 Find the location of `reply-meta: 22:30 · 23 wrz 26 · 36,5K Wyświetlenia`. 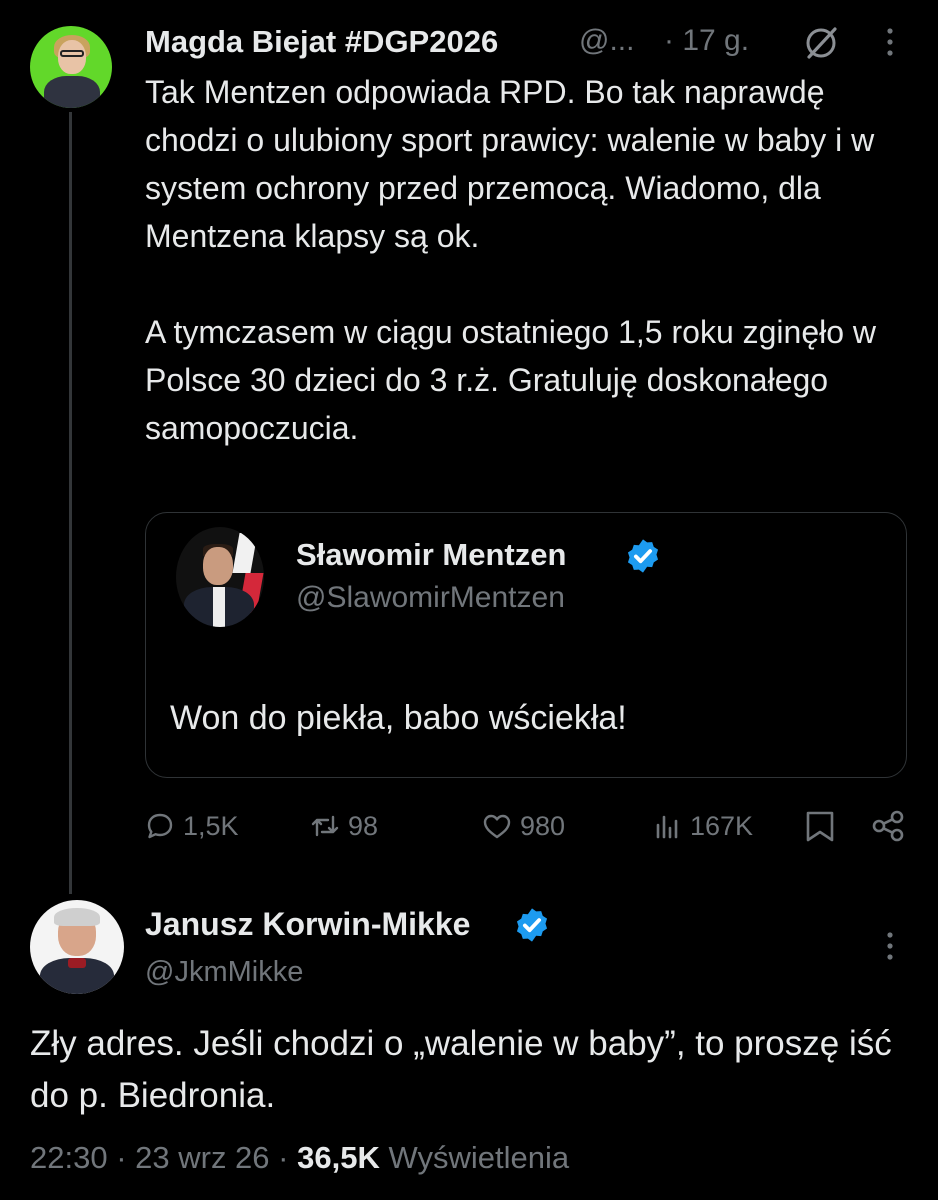

reply-meta: 22:30 · 23 wrz 26 · 36,5K Wyświetlenia is located at coordinates (299, 1158).